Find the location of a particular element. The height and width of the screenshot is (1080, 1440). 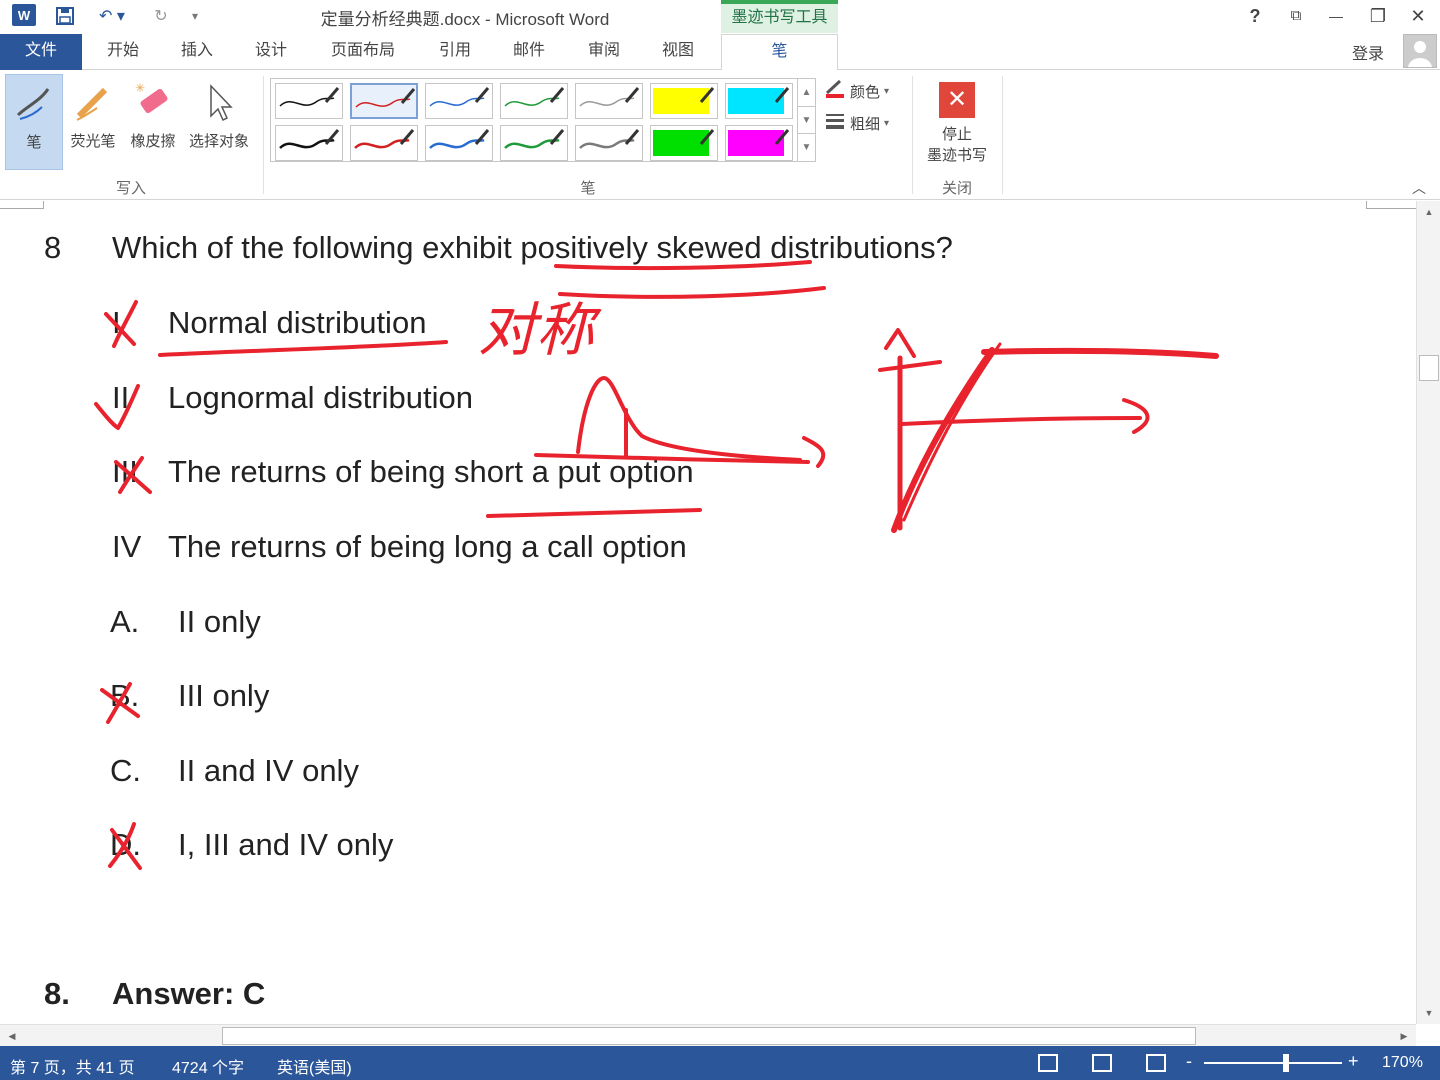

tab-insert: 插入 is located at coordinates (197, 52).